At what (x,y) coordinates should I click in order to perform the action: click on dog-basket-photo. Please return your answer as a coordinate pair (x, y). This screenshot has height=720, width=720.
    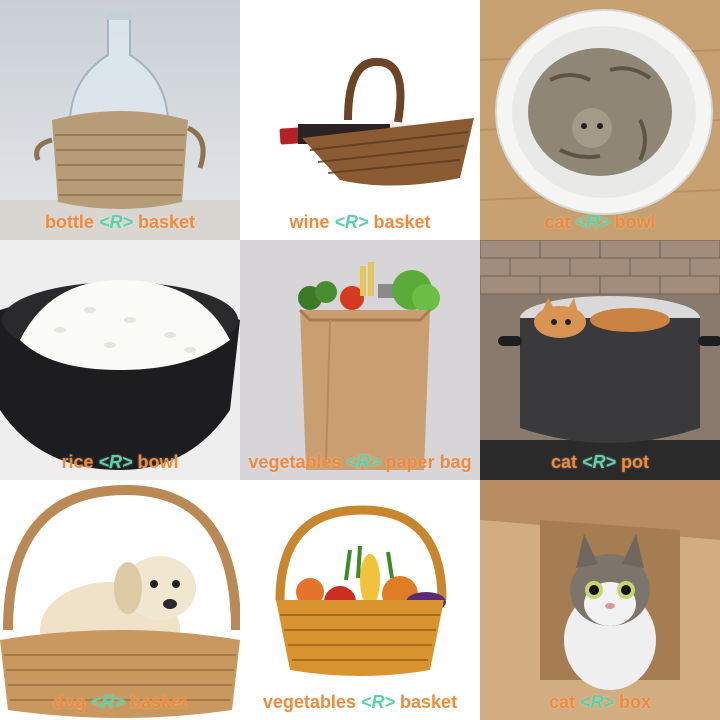
    Looking at the image, I should click on (120, 600).